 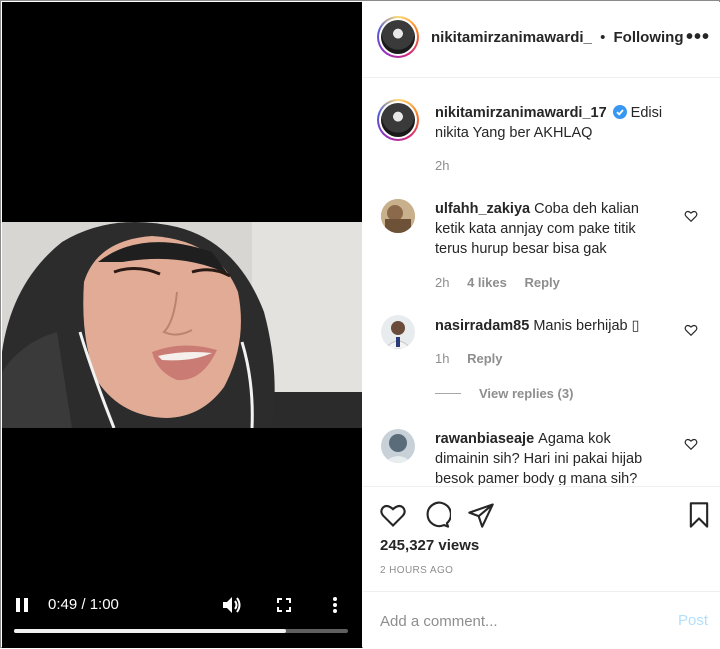 I want to click on volume-icon, so click(x=232, y=605).